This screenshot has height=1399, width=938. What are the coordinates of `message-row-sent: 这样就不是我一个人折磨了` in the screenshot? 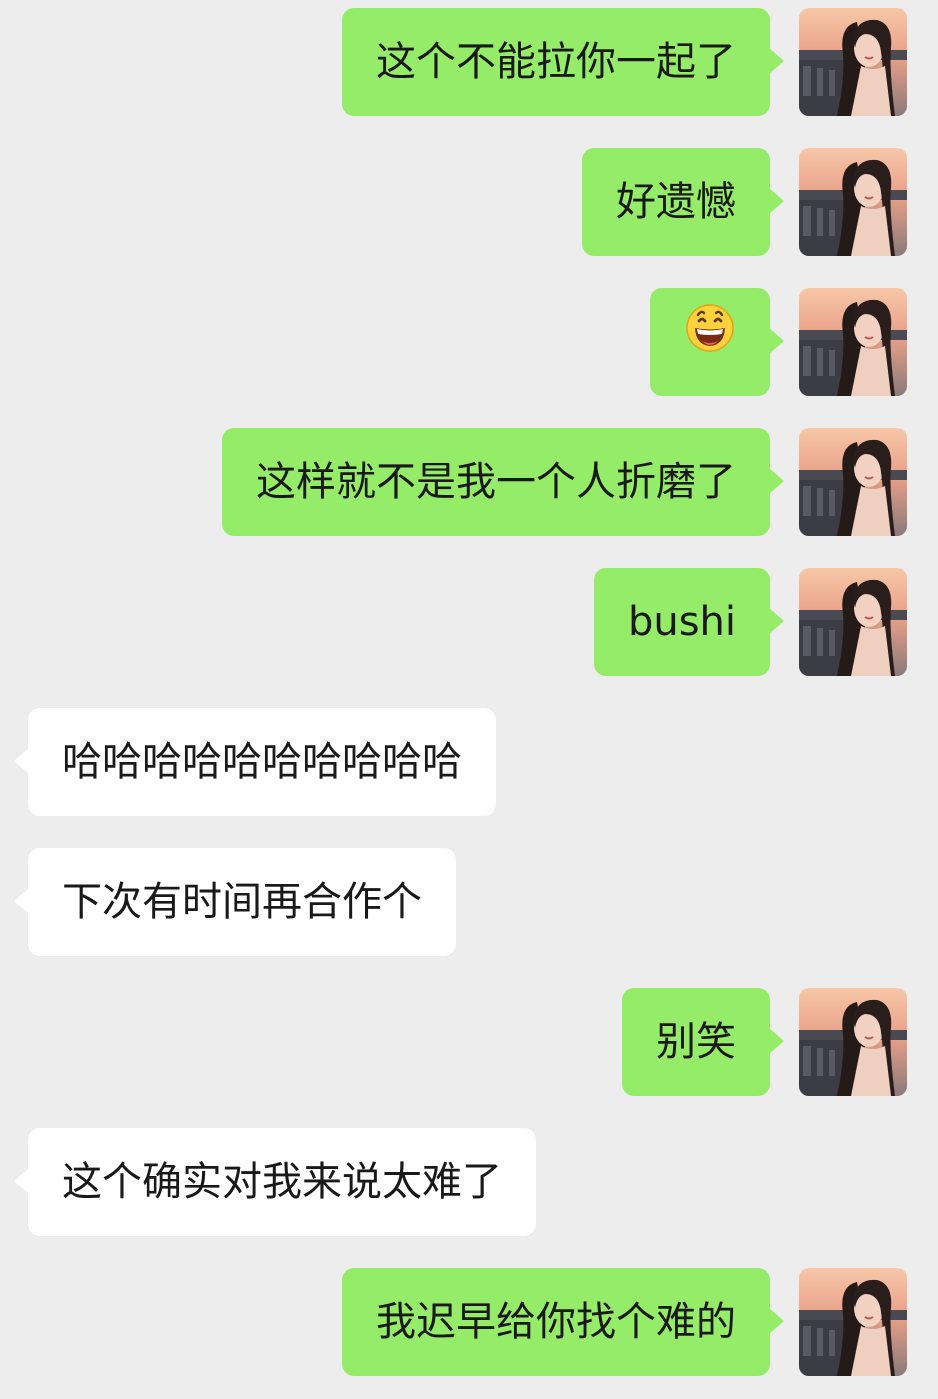 It's located at (469, 482).